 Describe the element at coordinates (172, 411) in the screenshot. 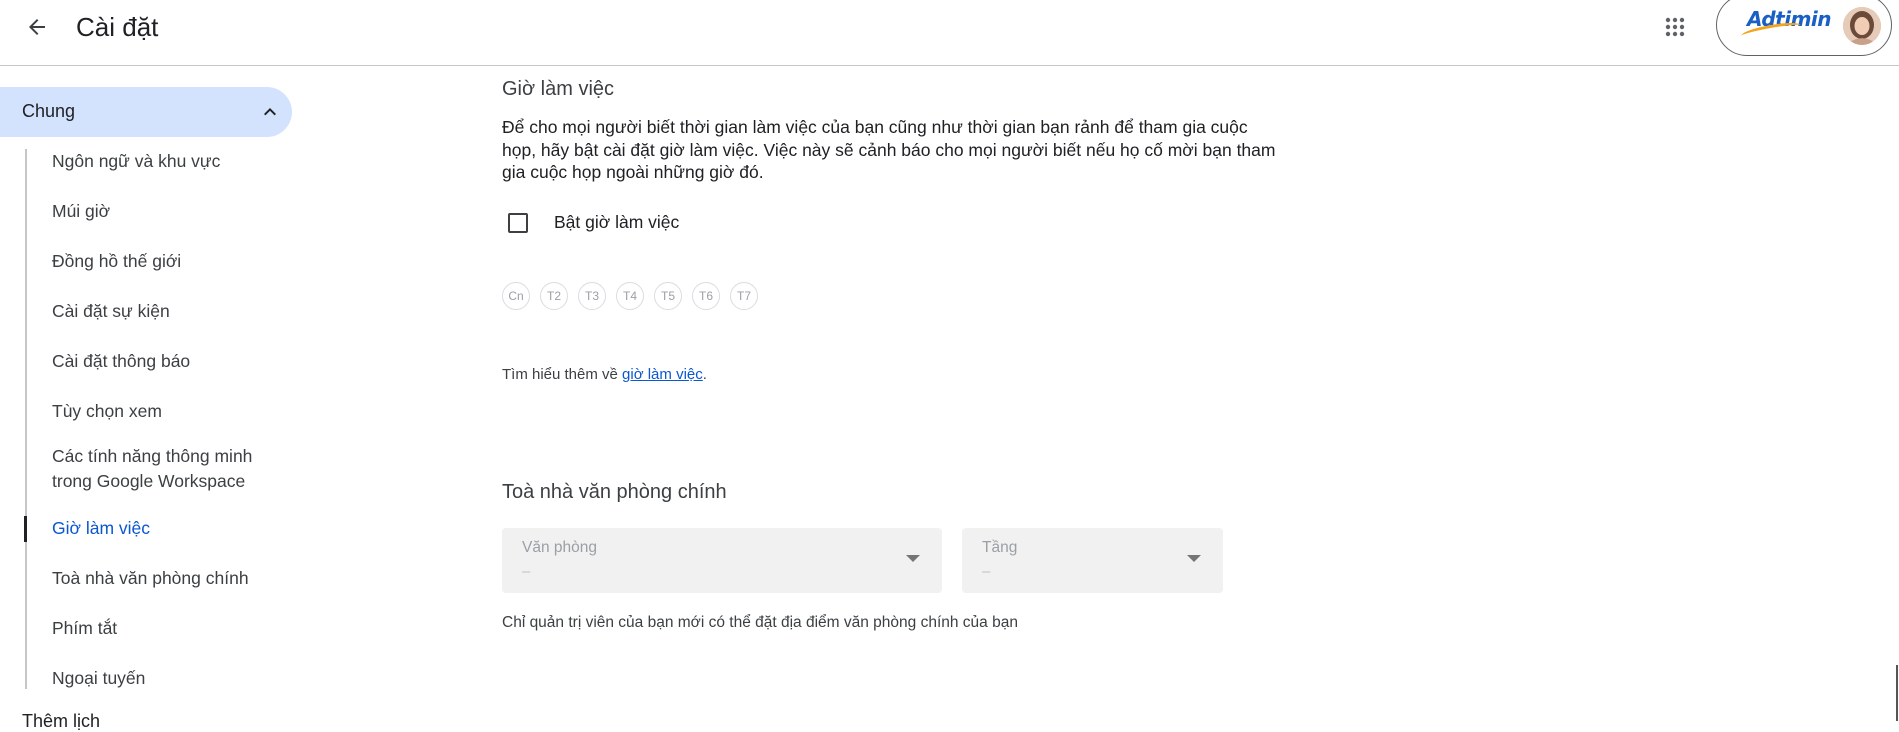

I see `sidebar-item-view-options: Tùy chọn xem` at that location.